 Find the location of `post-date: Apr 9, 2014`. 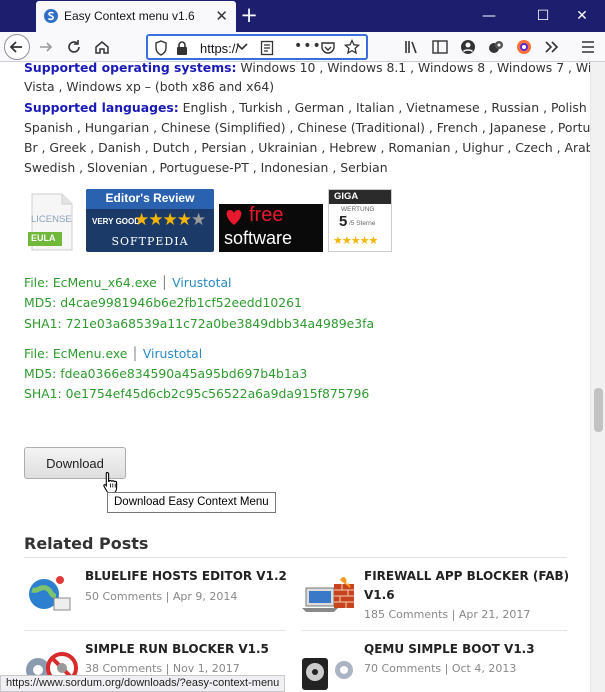

post-date: Apr 9, 2014 is located at coordinates (205, 596).